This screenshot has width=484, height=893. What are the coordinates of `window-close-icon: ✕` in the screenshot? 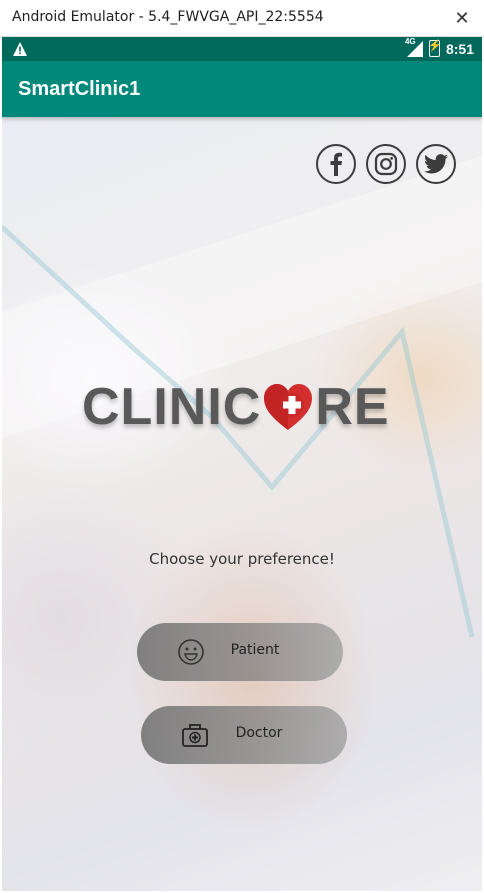 It's located at (462, 18).